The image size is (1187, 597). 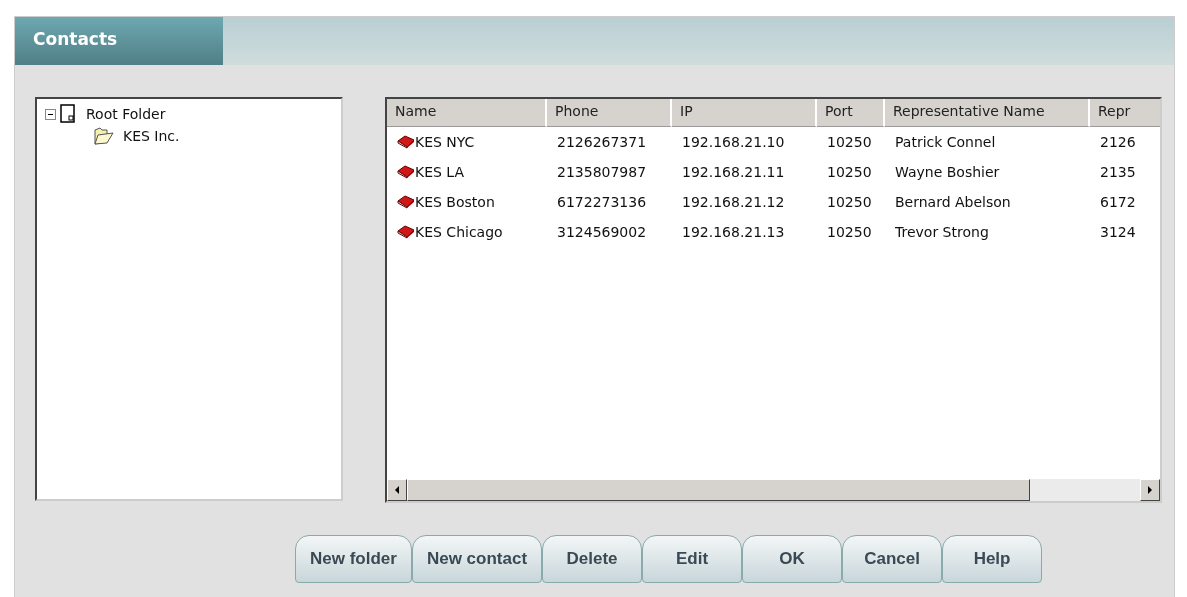 What do you see at coordinates (609, 113) in the screenshot?
I see `column-header: Phone` at bounding box center [609, 113].